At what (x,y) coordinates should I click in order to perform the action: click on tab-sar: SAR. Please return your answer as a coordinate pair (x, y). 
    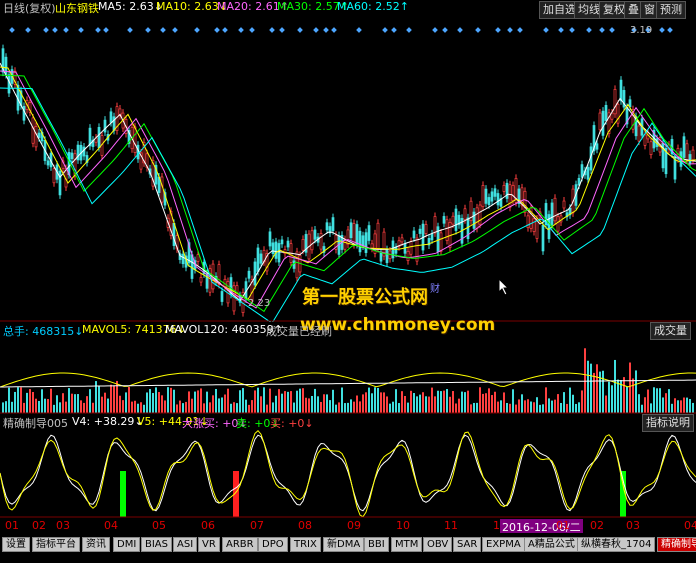
    Looking at the image, I should click on (467, 544).